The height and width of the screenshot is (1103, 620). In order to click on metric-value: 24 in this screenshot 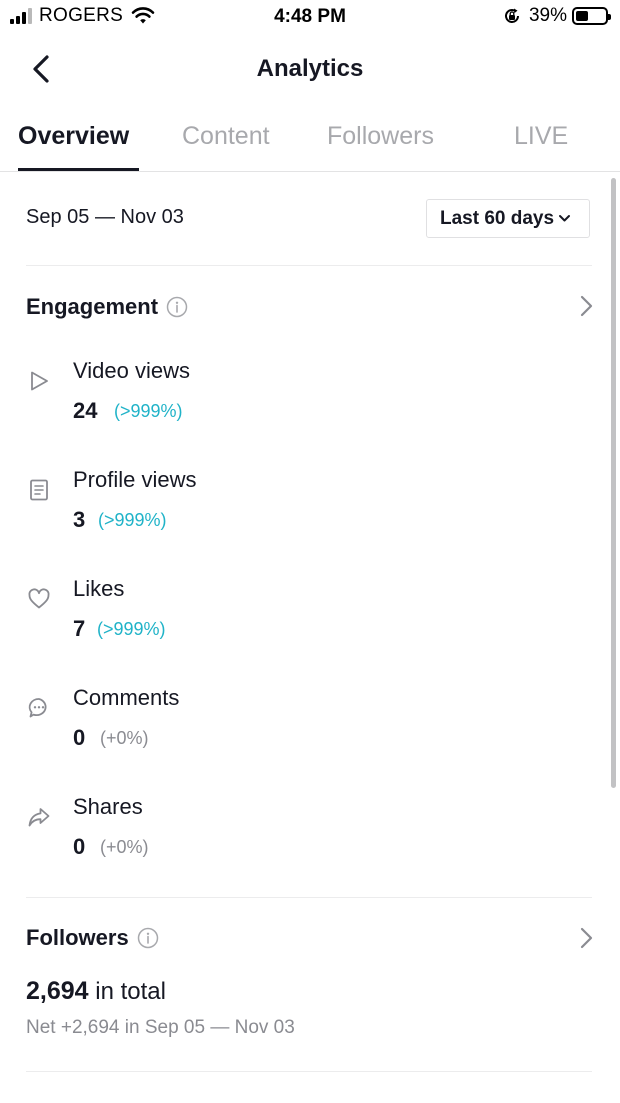, I will do `click(85, 410)`.